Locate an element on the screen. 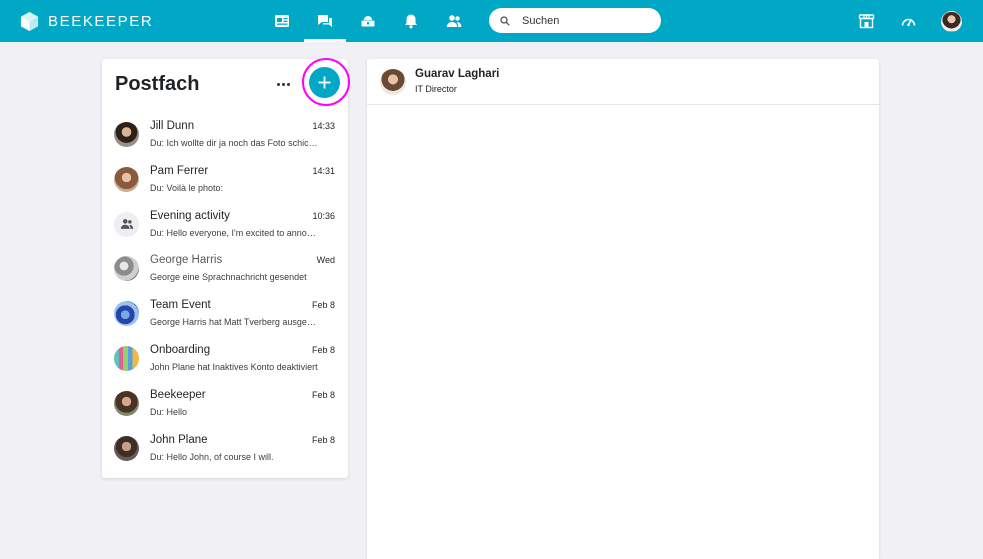 The image size is (983, 559). dashboard-button is located at coordinates (908, 21).